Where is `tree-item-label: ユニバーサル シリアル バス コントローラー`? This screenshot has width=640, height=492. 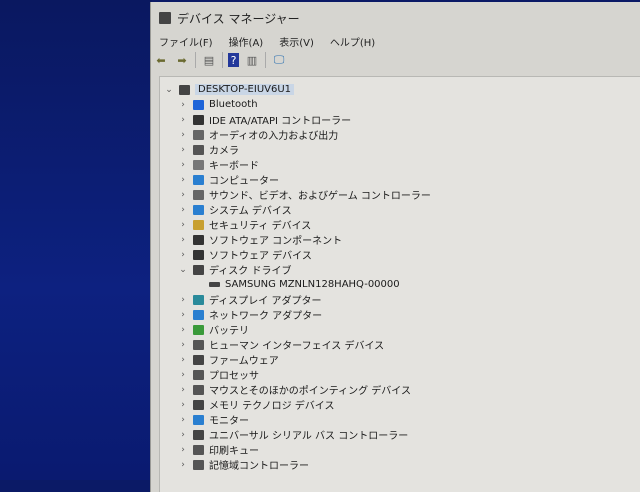 tree-item-label: ユニバーサル シリアル バス コントローラー is located at coordinates (309, 436).